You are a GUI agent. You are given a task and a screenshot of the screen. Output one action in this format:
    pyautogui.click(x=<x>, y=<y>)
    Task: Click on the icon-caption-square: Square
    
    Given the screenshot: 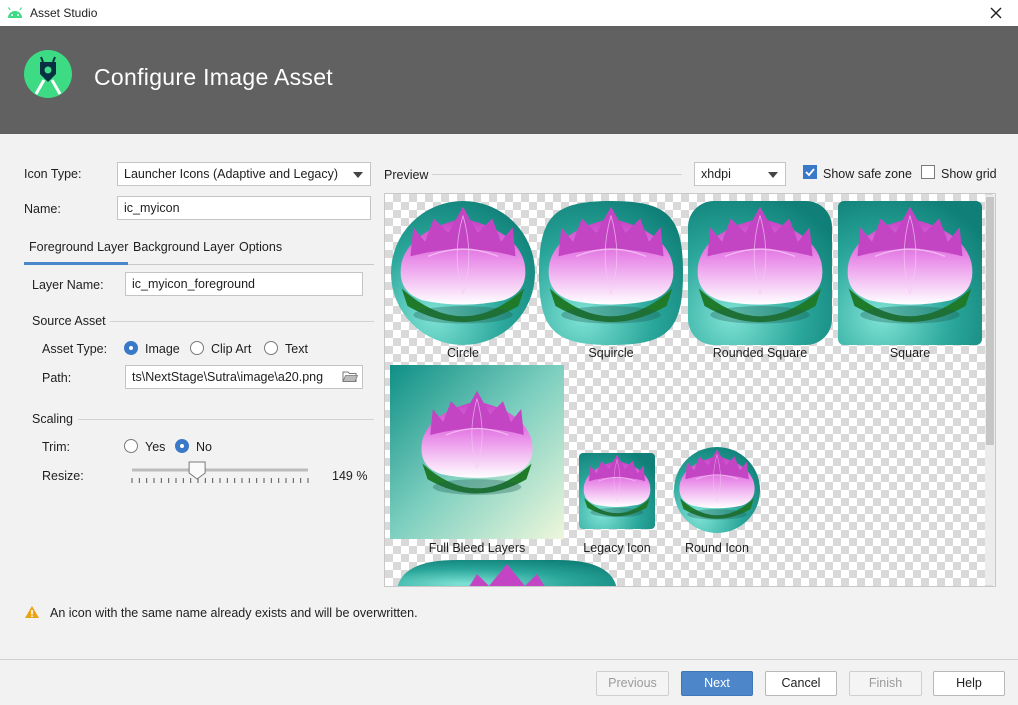 What is the action you would take?
    pyautogui.click(x=910, y=353)
    